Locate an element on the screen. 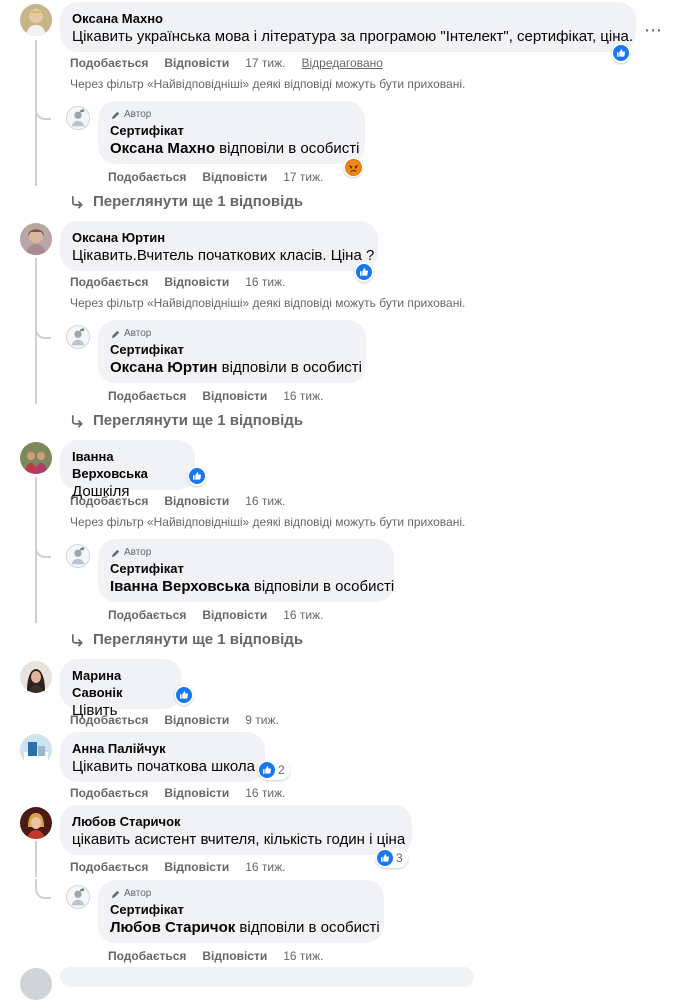  mentioned-user: Іванна Верховська is located at coordinates (180, 586).